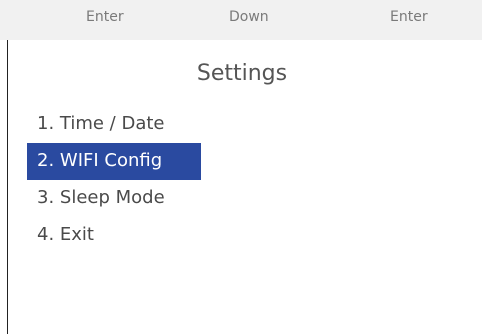 The width and height of the screenshot is (482, 334). I want to click on page-title: Settings, so click(242, 73).